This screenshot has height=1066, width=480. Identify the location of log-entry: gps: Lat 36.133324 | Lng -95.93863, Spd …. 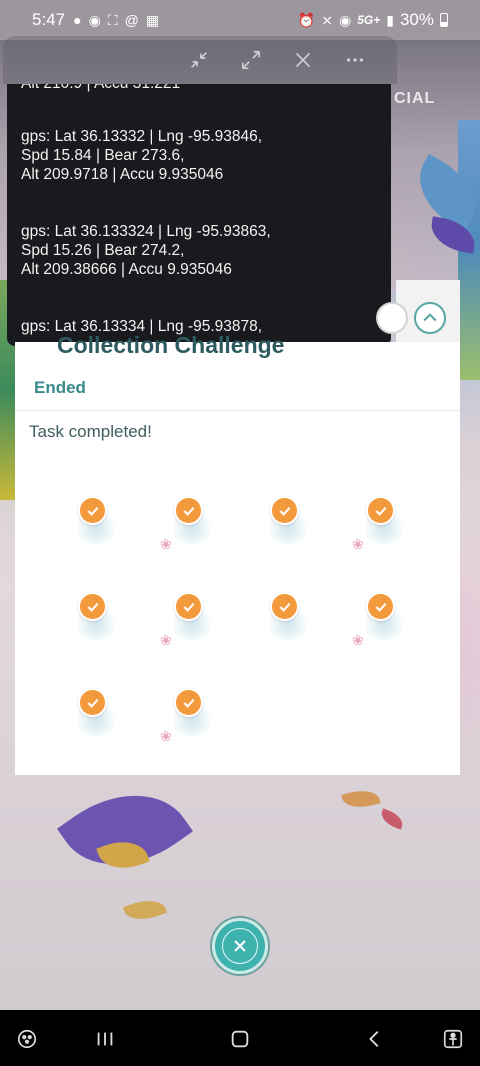
(146, 250).